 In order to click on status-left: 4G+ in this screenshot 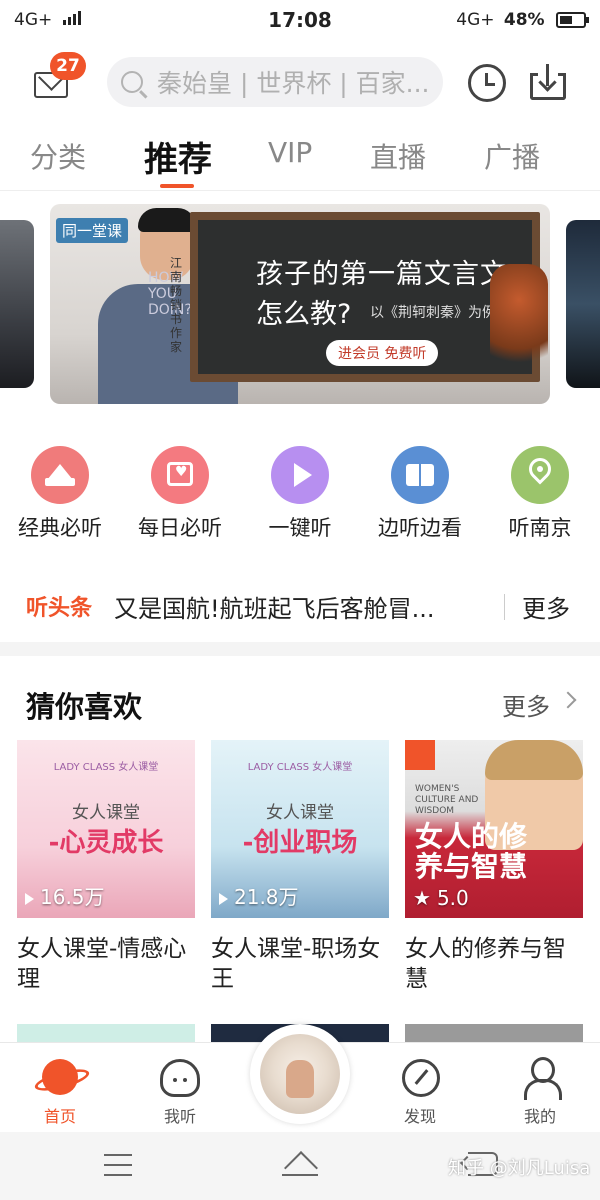, I will do `click(47, 20)`.